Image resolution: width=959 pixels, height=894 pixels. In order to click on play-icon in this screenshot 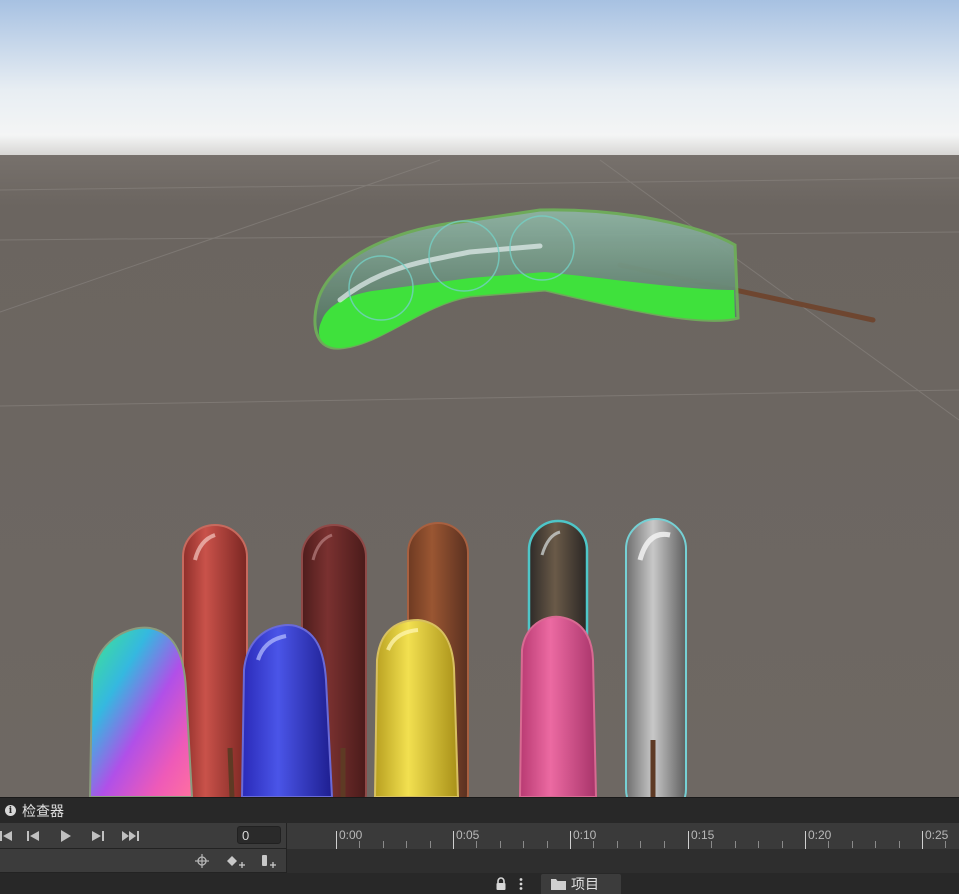, I will do `click(66, 836)`.